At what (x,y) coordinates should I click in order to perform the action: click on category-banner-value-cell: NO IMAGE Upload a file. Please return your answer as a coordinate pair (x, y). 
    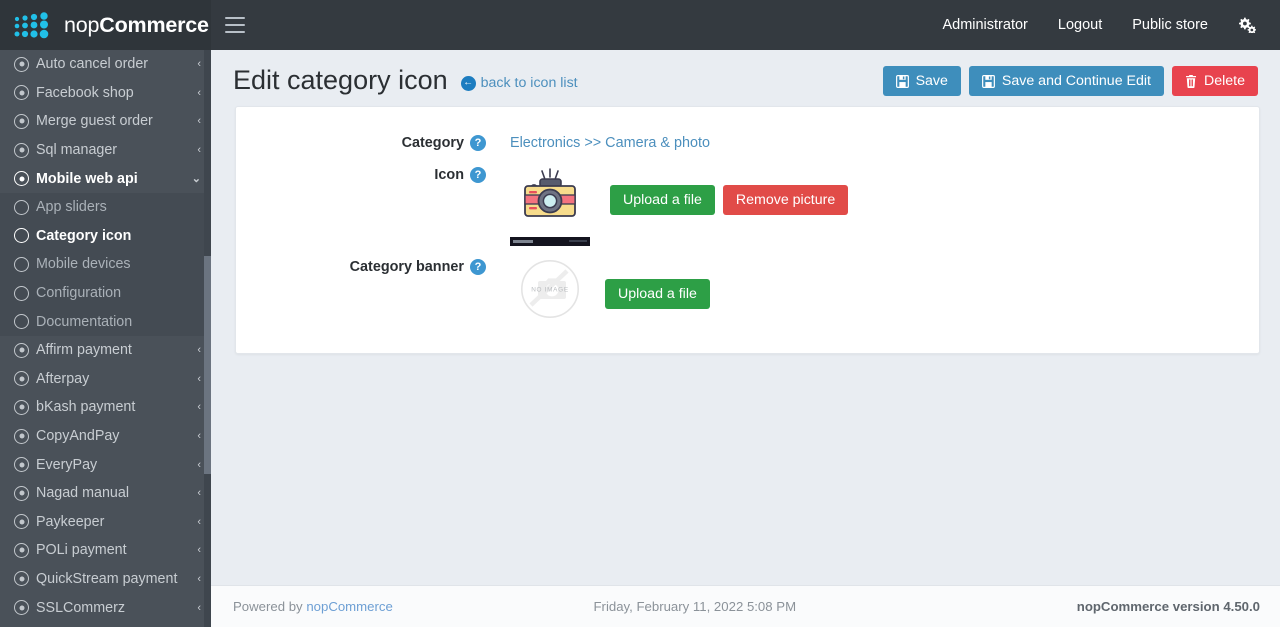
    Looking at the image, I should click on (603, 289).